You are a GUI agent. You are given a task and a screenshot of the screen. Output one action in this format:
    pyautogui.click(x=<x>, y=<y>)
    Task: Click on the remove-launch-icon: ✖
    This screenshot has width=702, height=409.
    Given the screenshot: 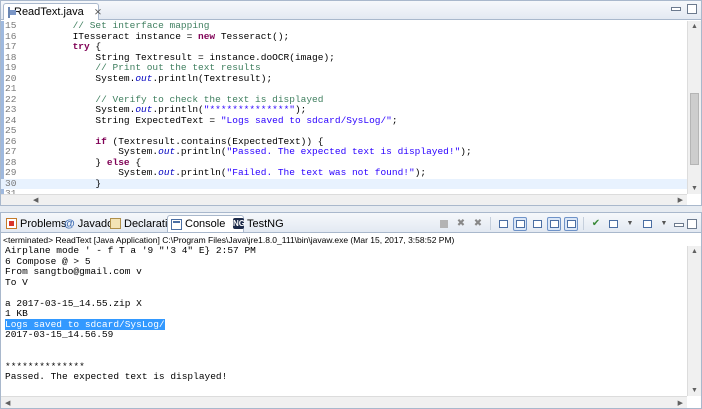 What is the action you would take?
    pyautogui.click(x=461, y=224)
    